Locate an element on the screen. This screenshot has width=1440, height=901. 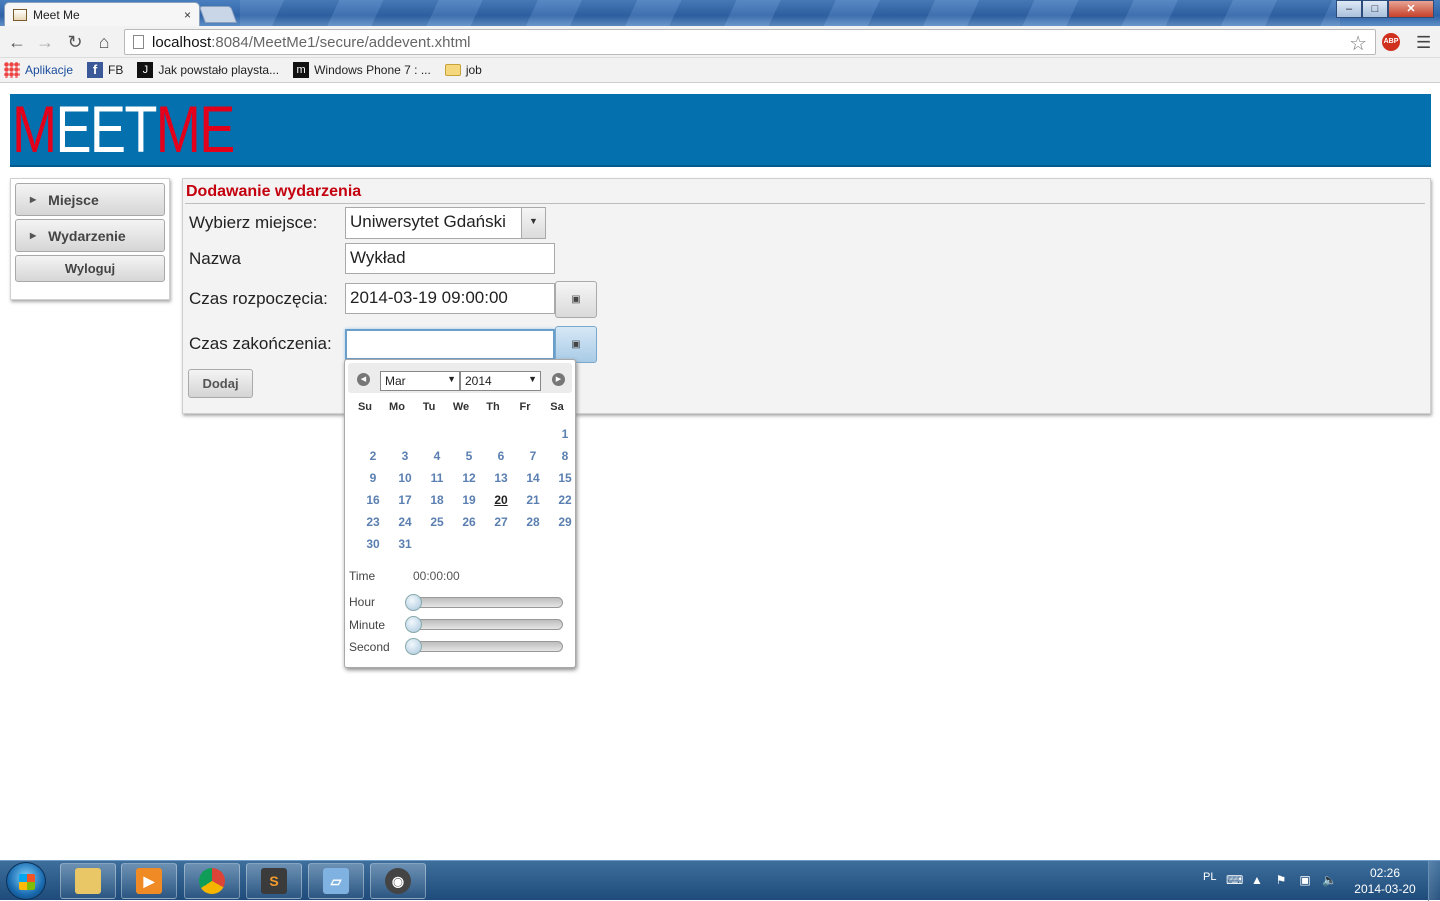
calendar-day: 22 is located at coordinates (565, 500).